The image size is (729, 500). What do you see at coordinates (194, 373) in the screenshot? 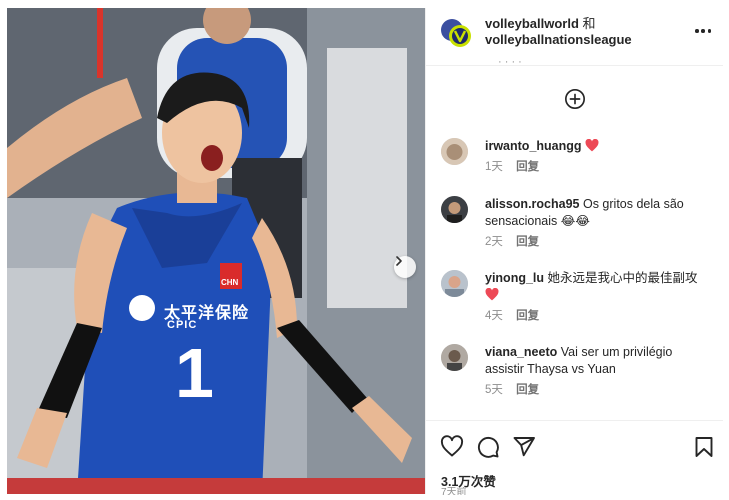
I see `jersey-number: 1` at bounding box center [194, 373].